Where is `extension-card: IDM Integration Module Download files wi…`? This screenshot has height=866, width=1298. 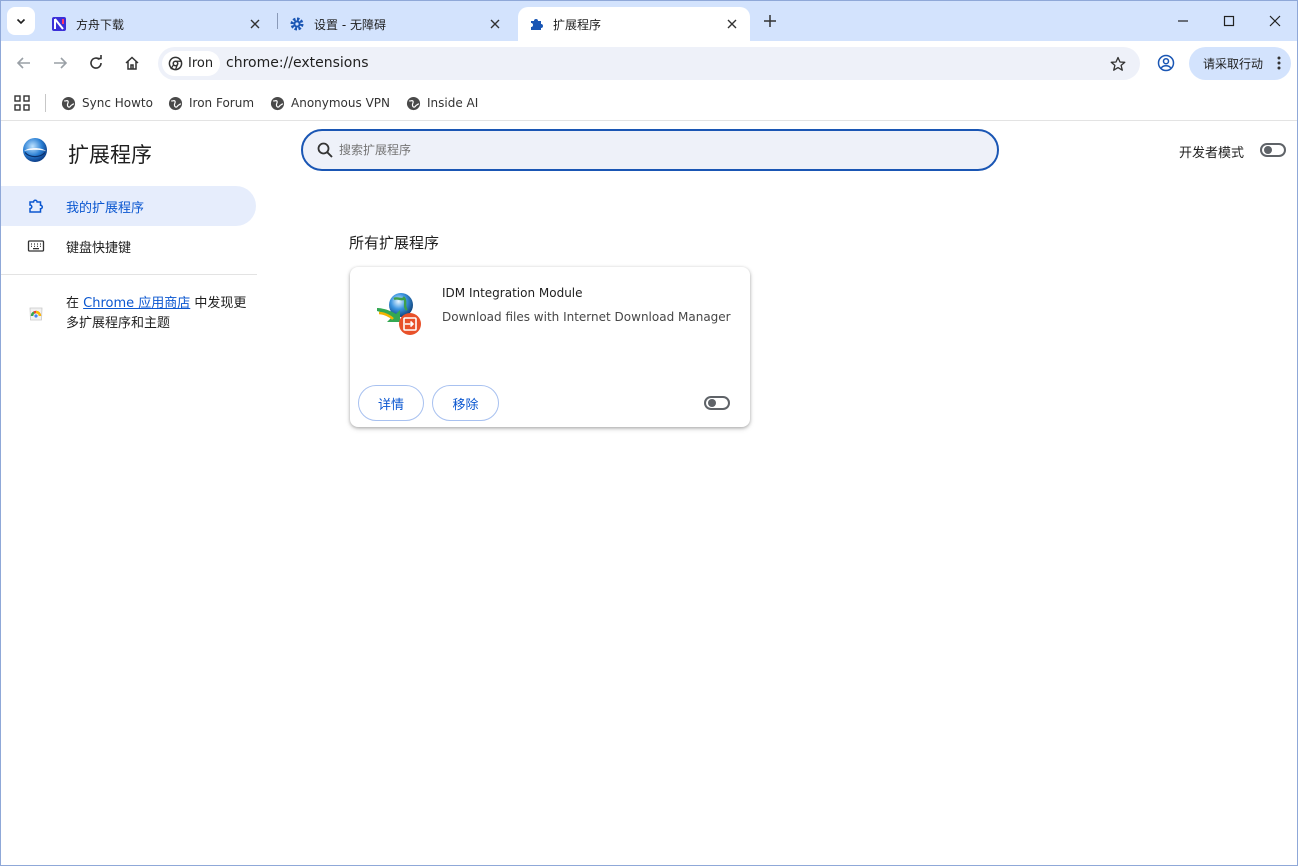 extension-card: IDM Integration Module Download files wi… is located at coordinates (550, 347).